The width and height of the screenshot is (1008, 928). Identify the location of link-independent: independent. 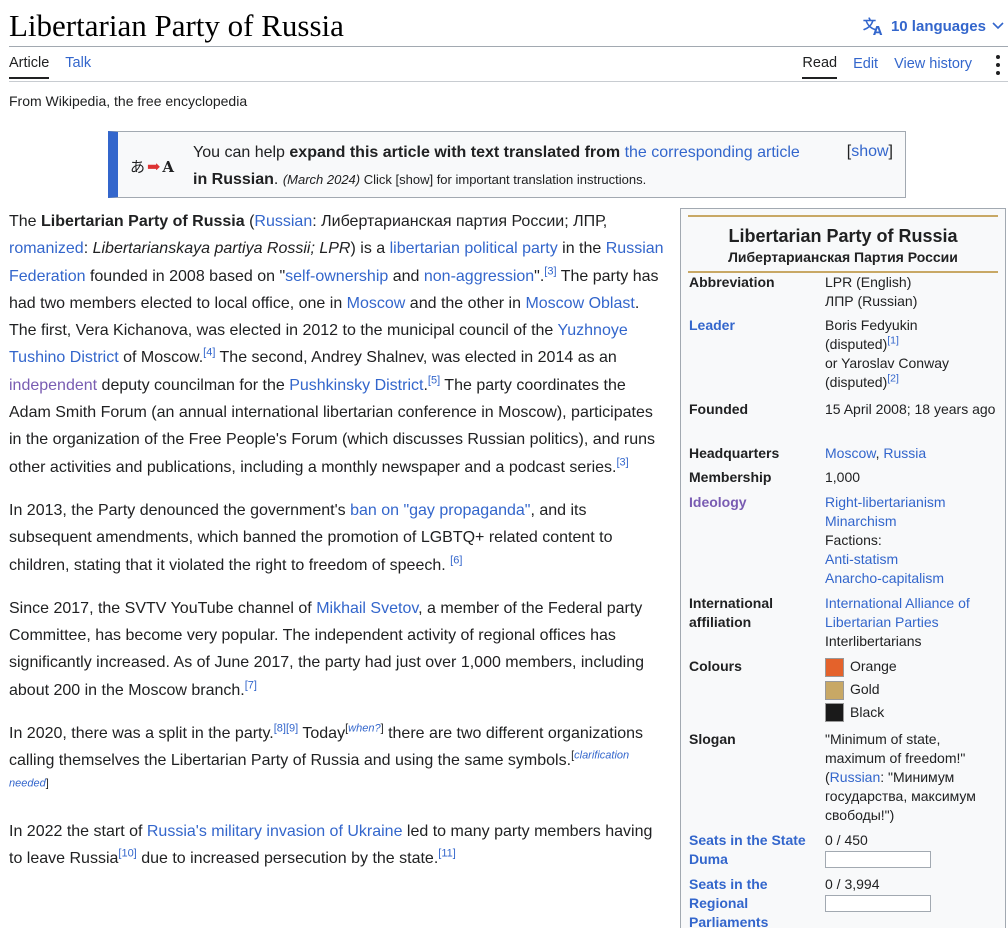
(53, 385).